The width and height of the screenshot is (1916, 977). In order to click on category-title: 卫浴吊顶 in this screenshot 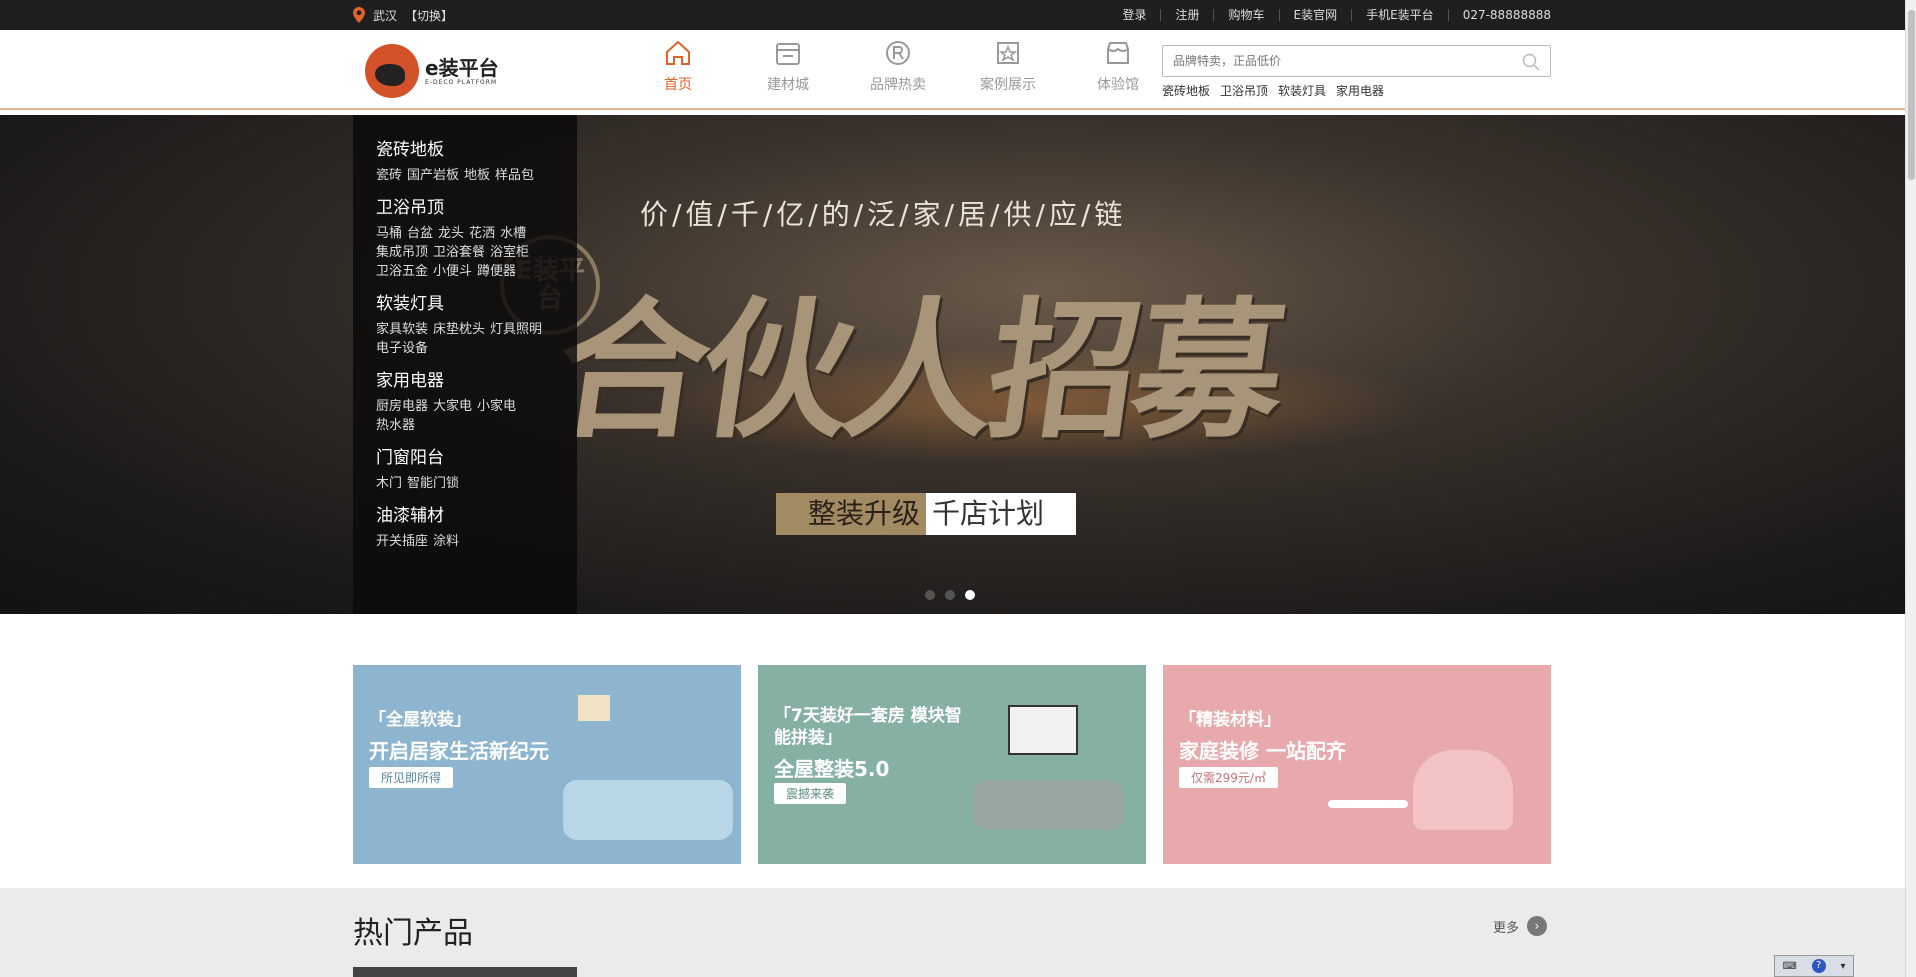, I will do `click(476, 205)`.